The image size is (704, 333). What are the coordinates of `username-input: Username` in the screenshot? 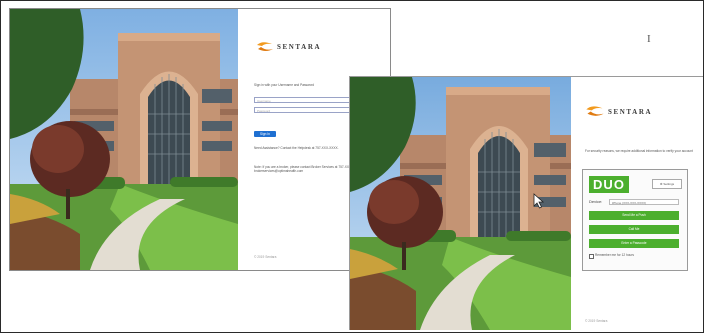 It's located at (308, 100).